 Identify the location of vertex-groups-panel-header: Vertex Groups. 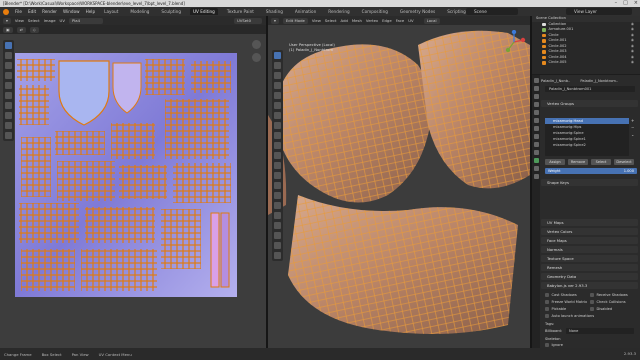
(589, 103).